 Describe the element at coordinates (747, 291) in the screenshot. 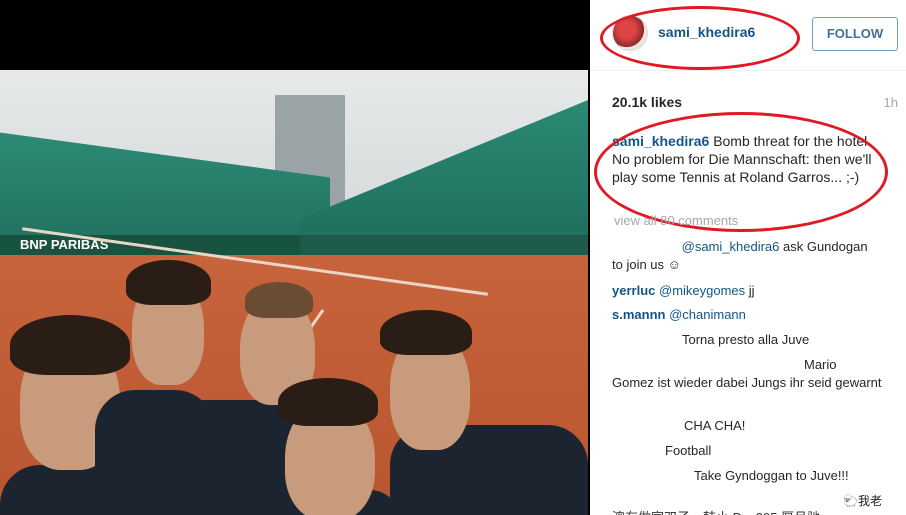

I see `comment: yerrluc @mikeygomes jj` at that location.